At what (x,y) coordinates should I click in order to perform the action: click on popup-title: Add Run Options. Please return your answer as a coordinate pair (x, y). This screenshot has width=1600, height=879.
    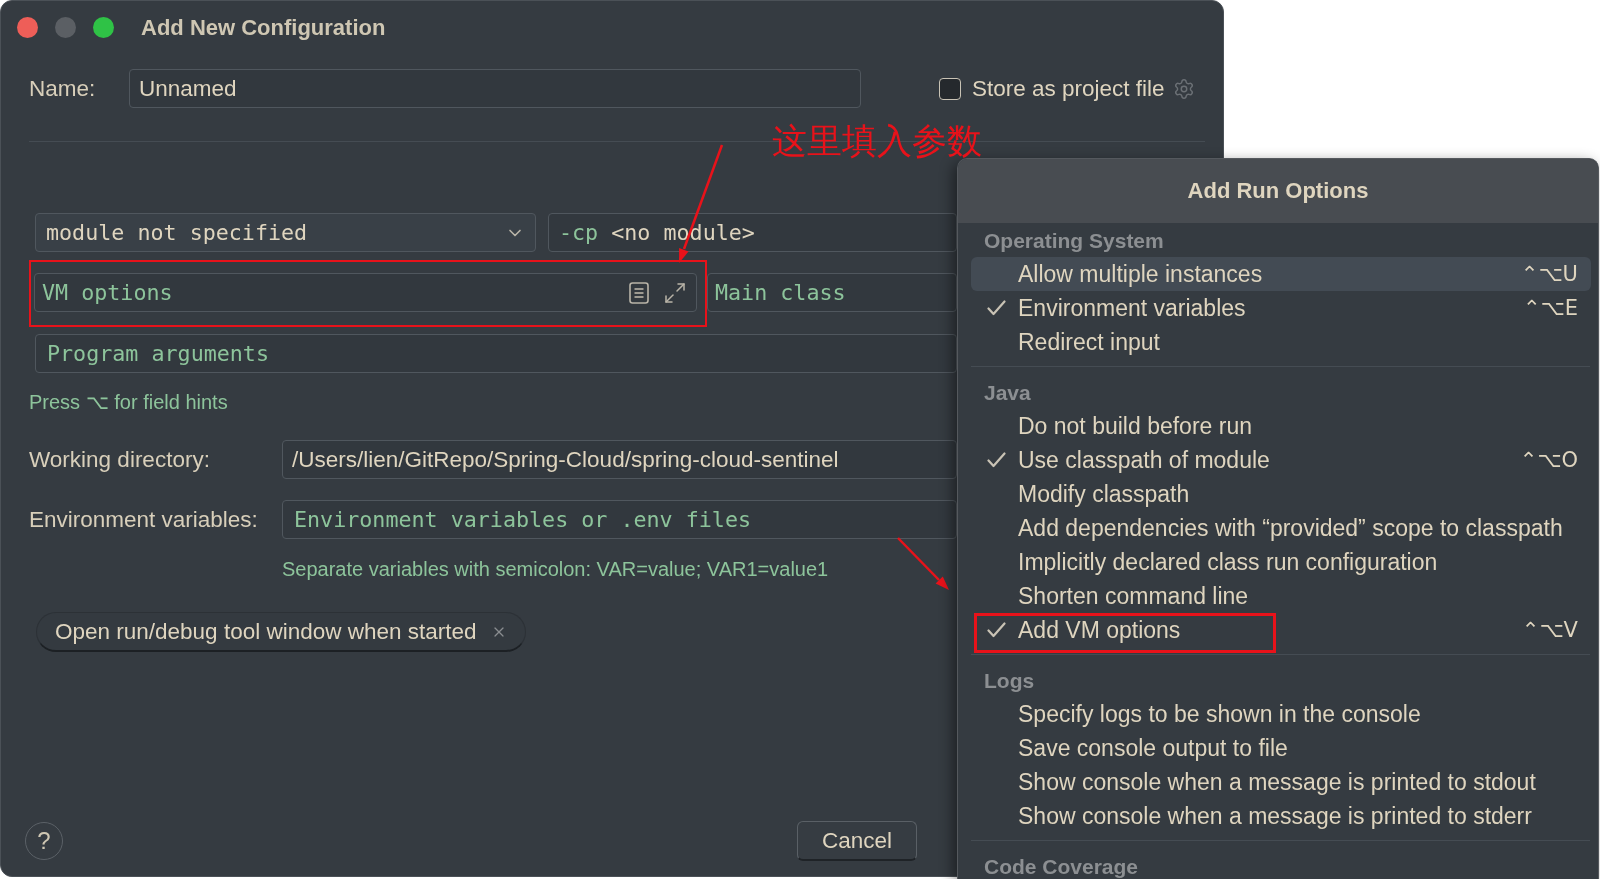
    Looking at the image, I should click on (1278, 191).